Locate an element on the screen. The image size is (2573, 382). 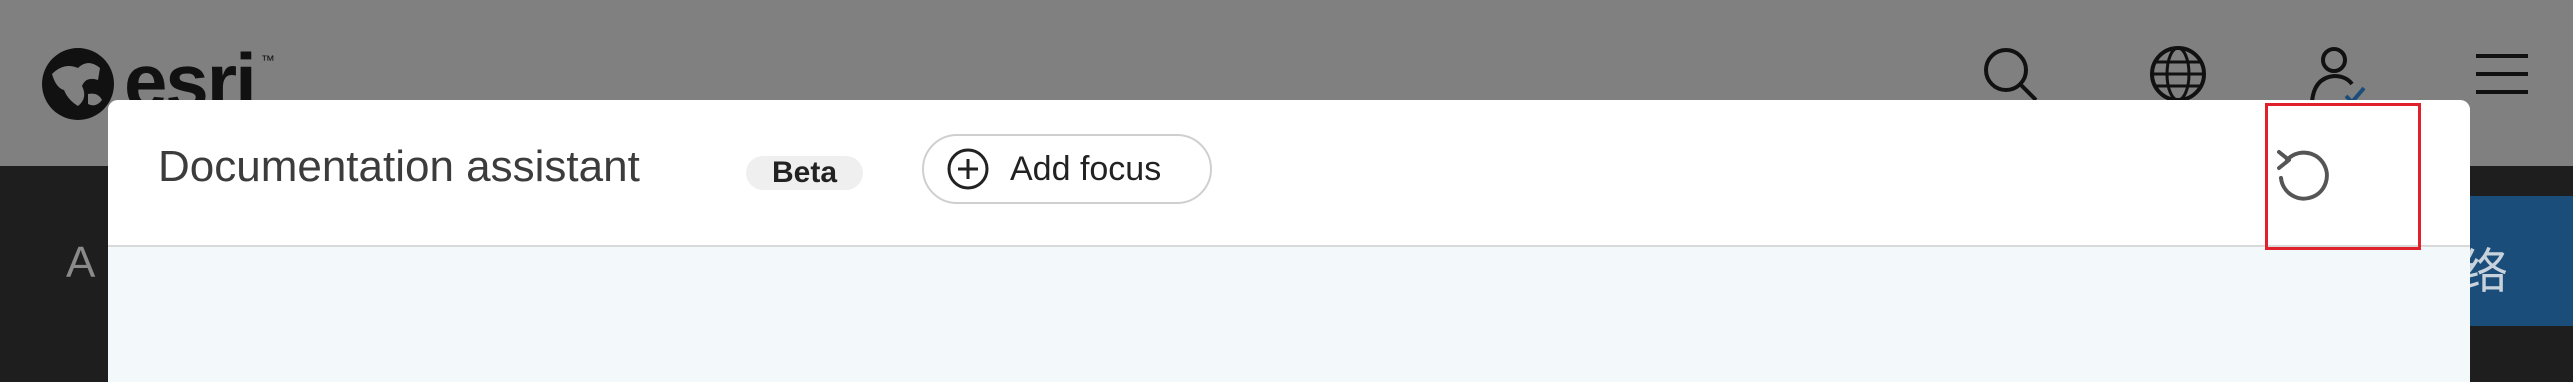
search-icon is located at coordinates (2010, 74).